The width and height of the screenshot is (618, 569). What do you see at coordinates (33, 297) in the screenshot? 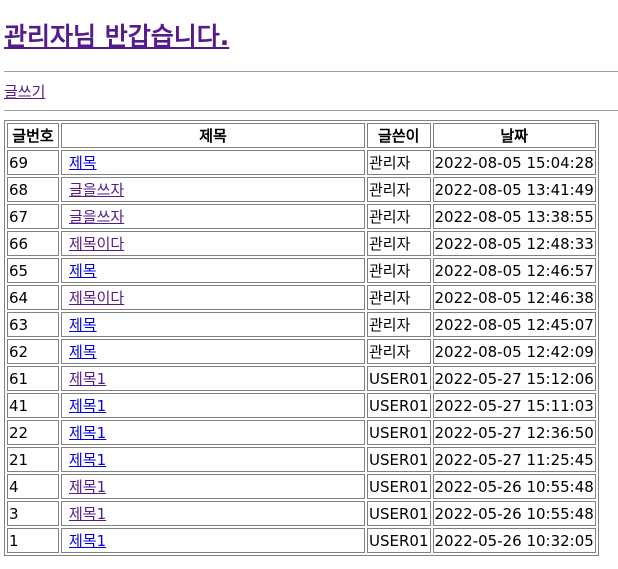
I see `post-number: 64` at bounding box center [33, 297].